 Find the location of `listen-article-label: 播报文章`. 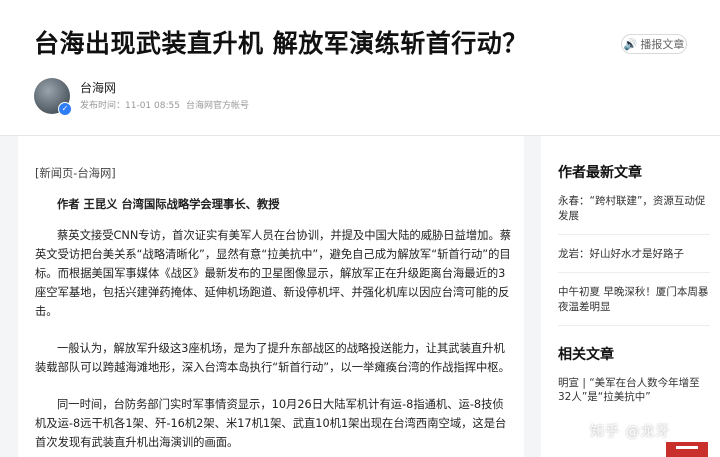

listen-article-label: 播报文章 is located at coordinates (662, 44).